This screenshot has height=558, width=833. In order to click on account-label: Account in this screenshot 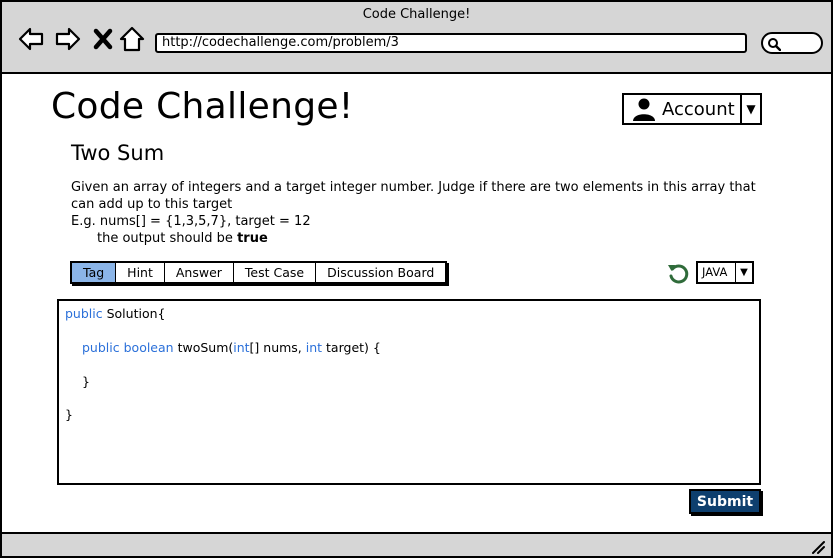, I will do `click(698, 109)`.